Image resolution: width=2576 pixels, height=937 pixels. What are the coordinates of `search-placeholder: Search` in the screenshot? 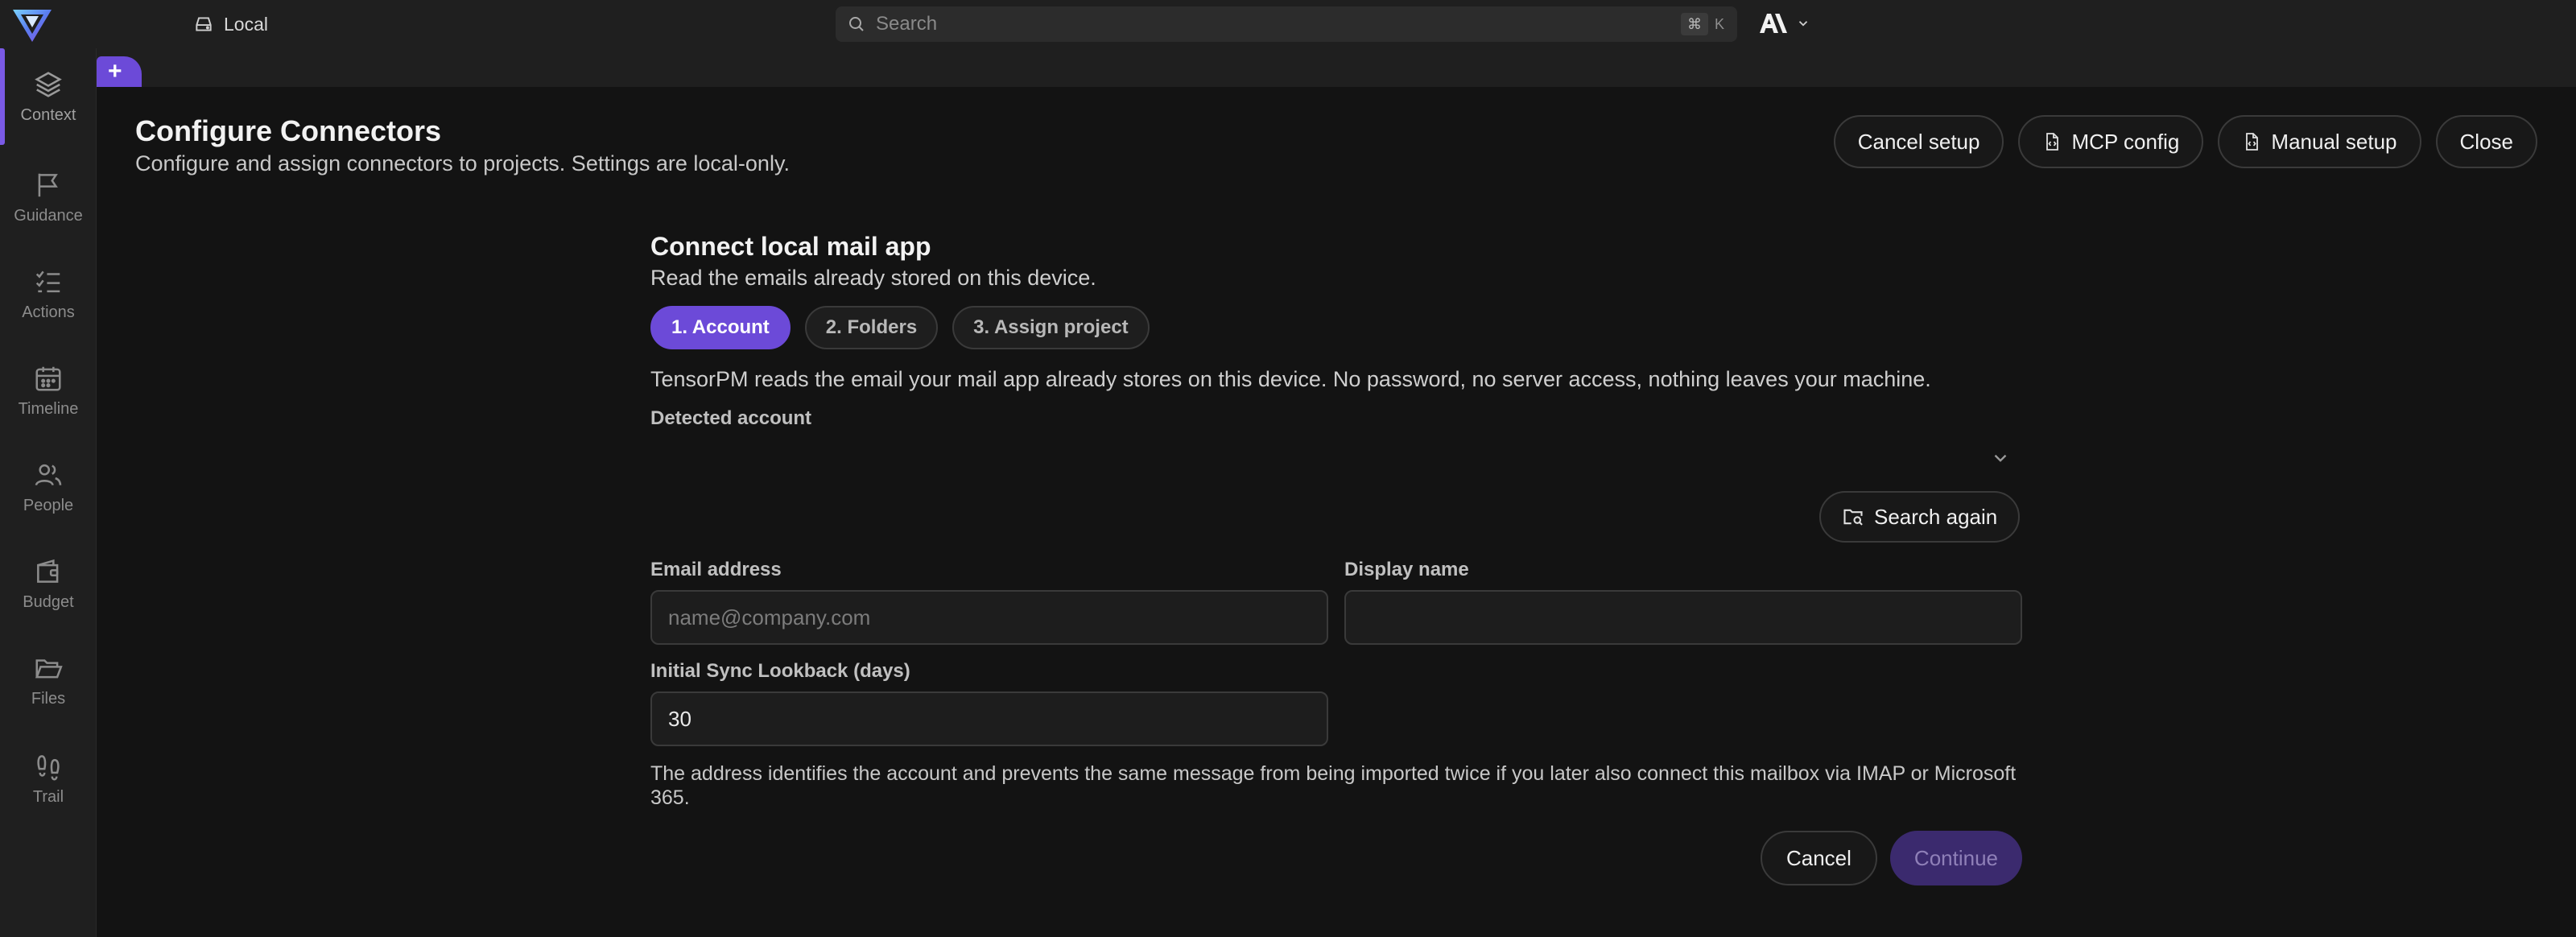 It's located at (907, 24).